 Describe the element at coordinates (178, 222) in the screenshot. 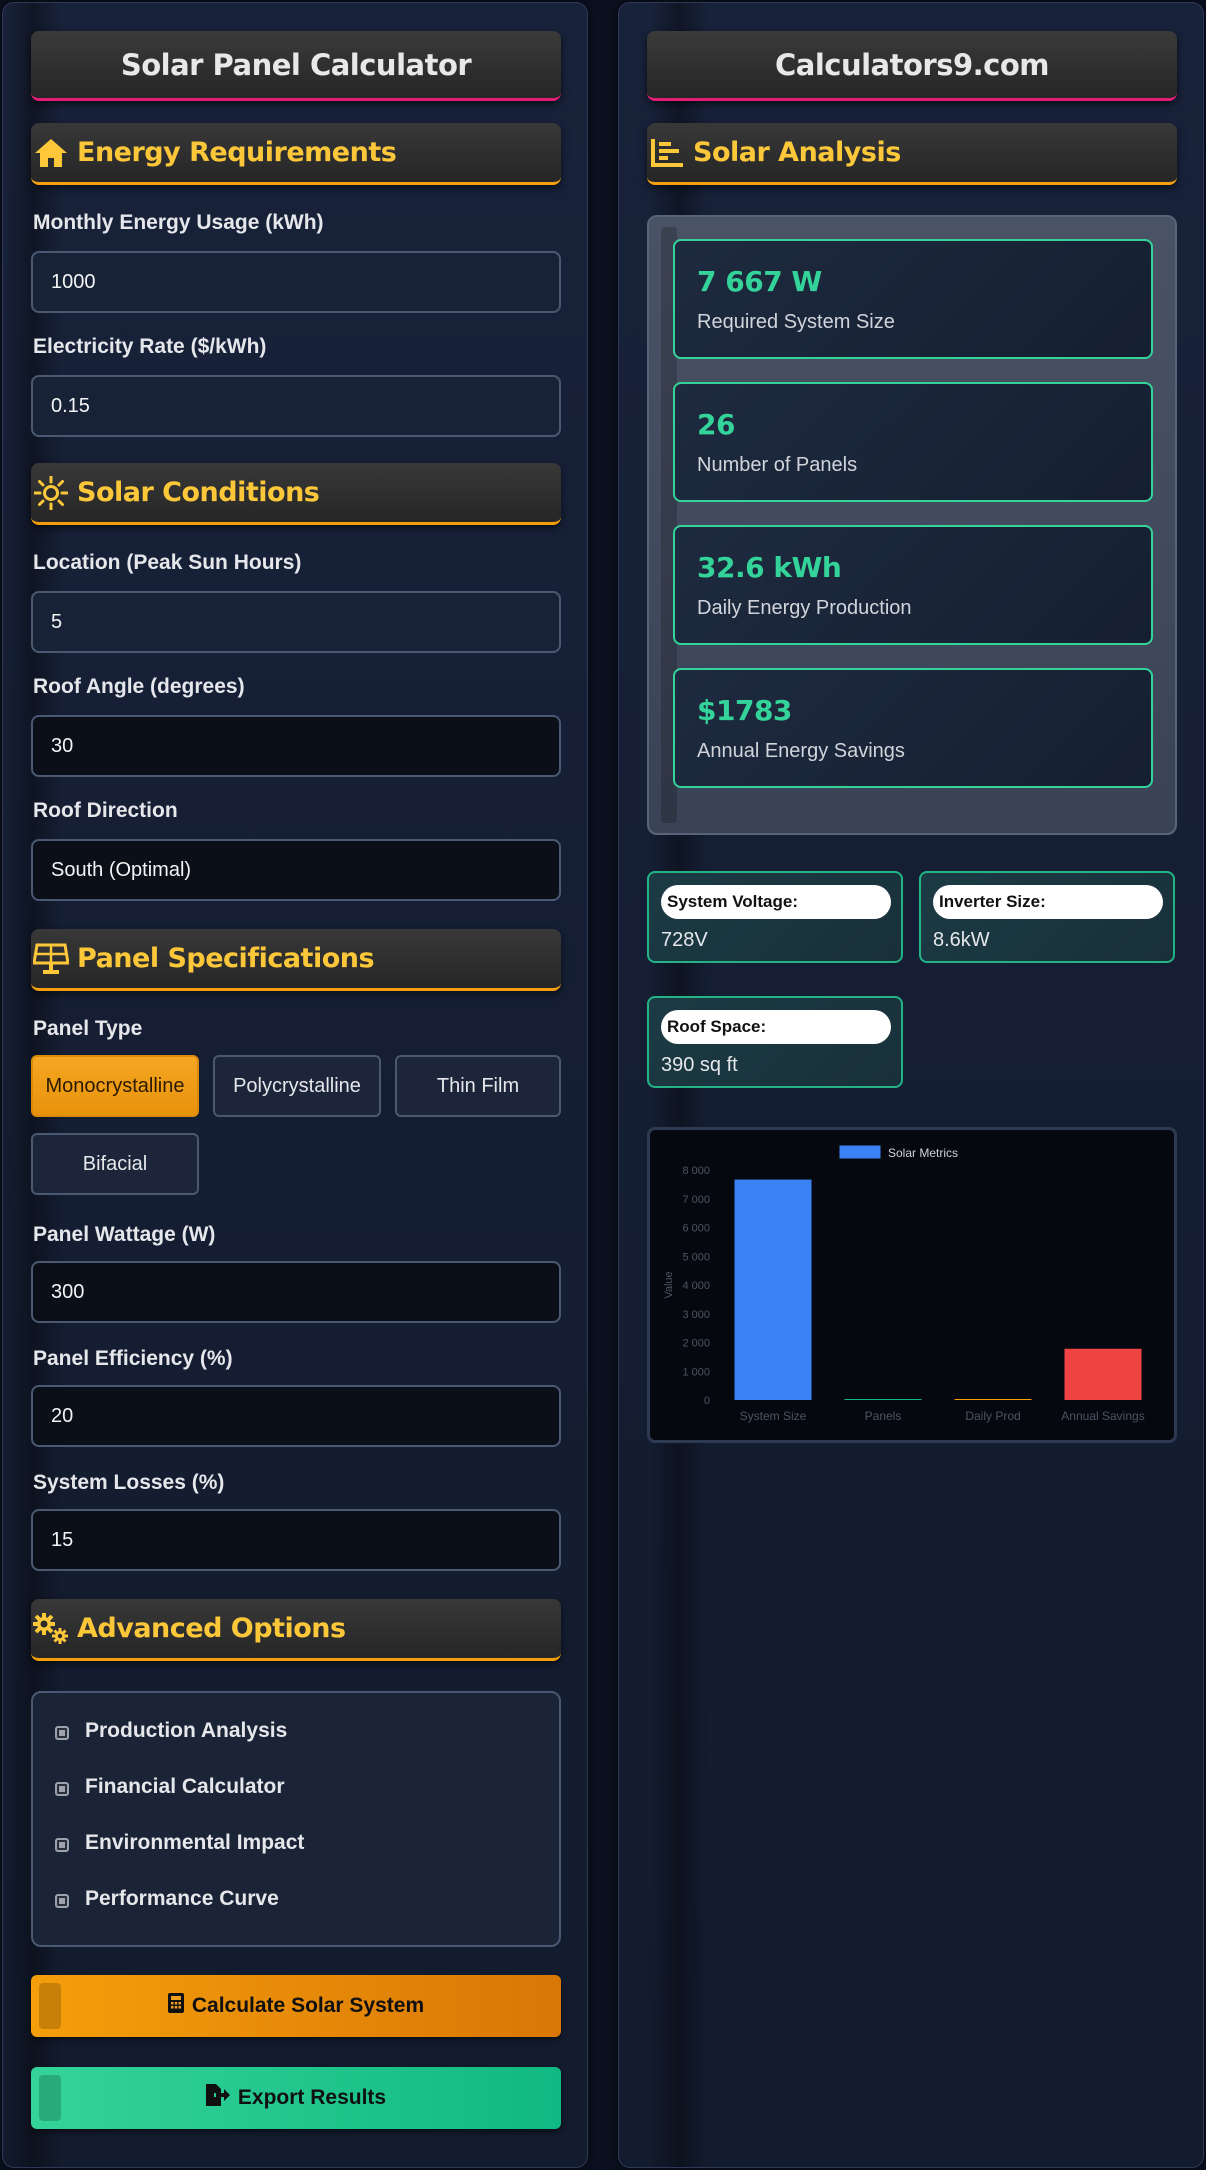

I see `monthly-usage-label: Monthly Energy Usage (kWh)` at that location.